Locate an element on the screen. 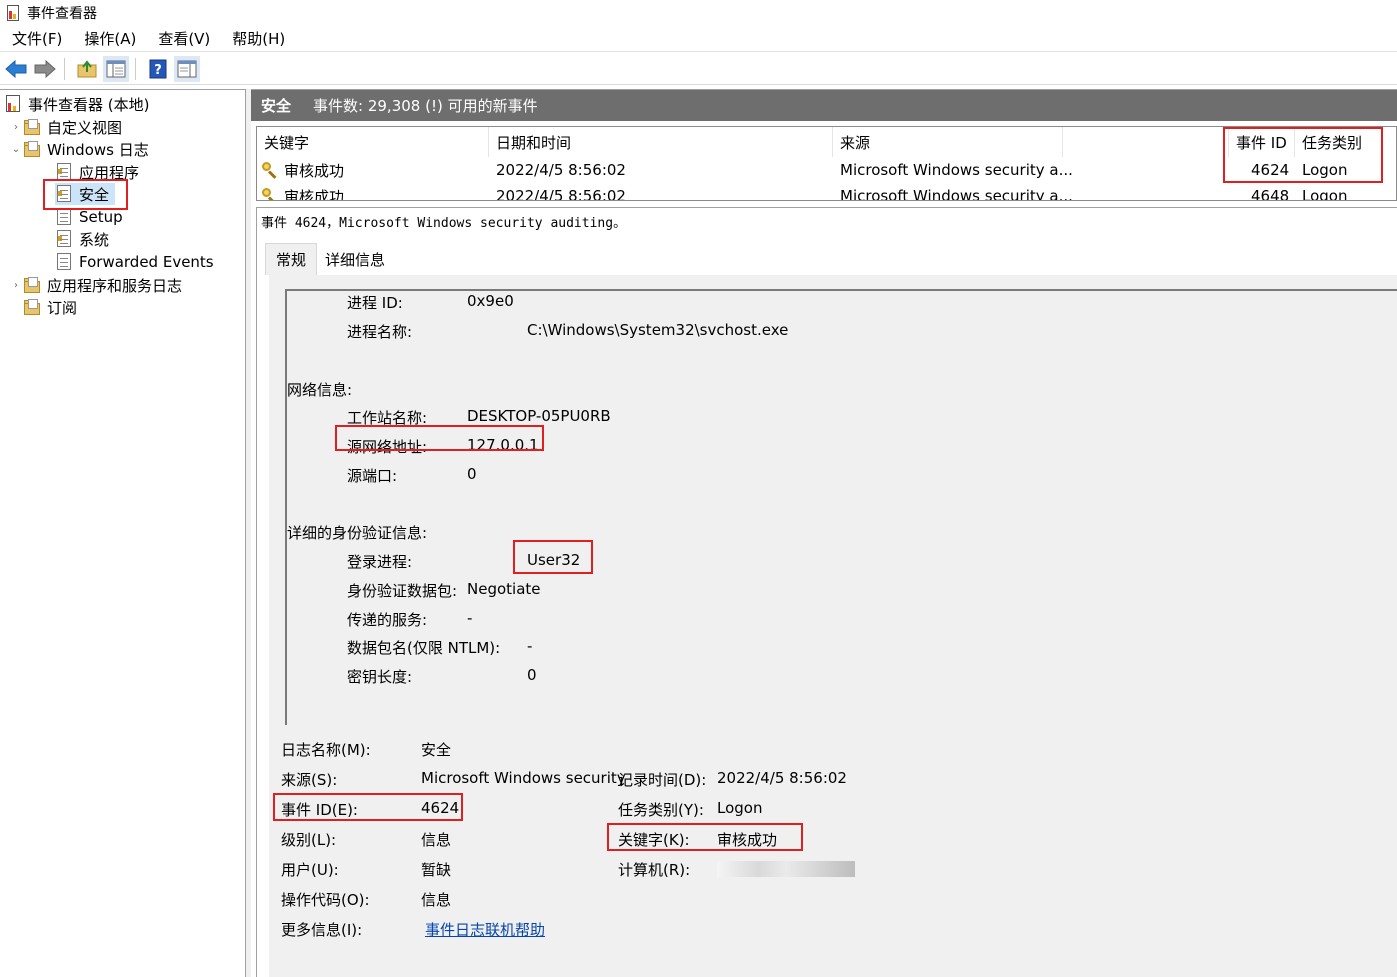  menu-bar: 文件(F) 操作(A) 查看(V) 帮助(H) is located at coordinates (698, 39).